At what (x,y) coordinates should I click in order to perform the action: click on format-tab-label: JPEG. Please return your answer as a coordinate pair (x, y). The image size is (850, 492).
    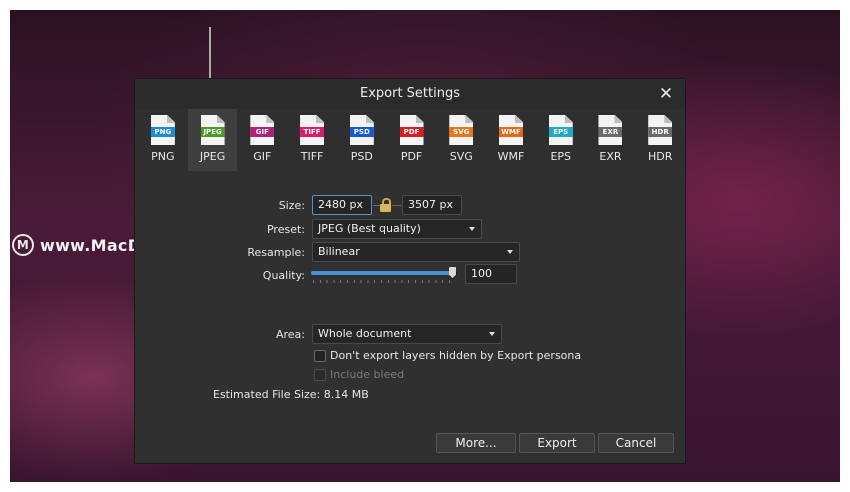
    Looking at the image, I should click on (212, 156).